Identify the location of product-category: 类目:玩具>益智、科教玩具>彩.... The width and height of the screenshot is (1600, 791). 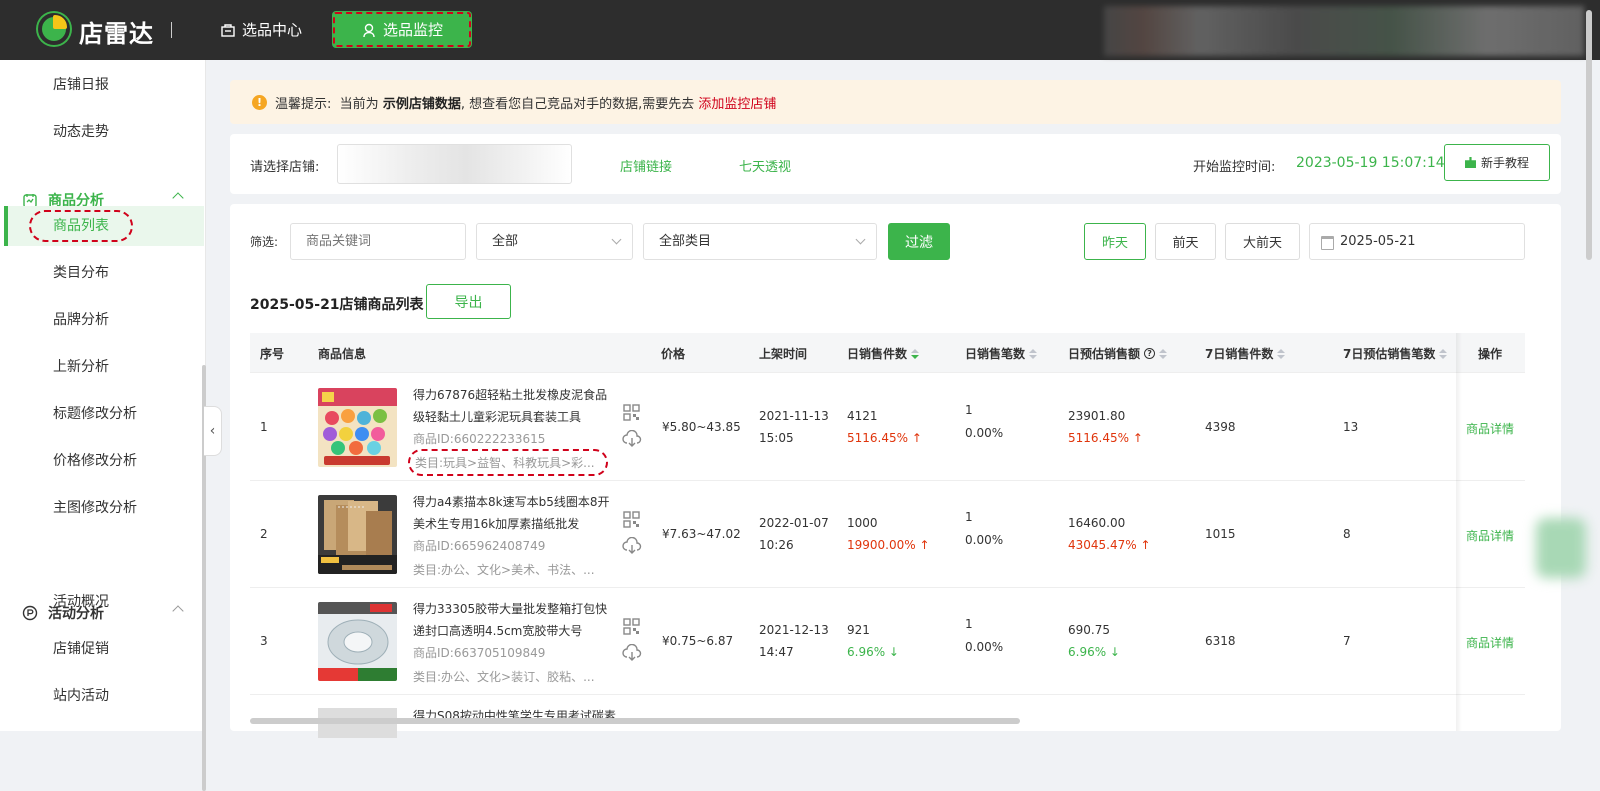
(508, 462).